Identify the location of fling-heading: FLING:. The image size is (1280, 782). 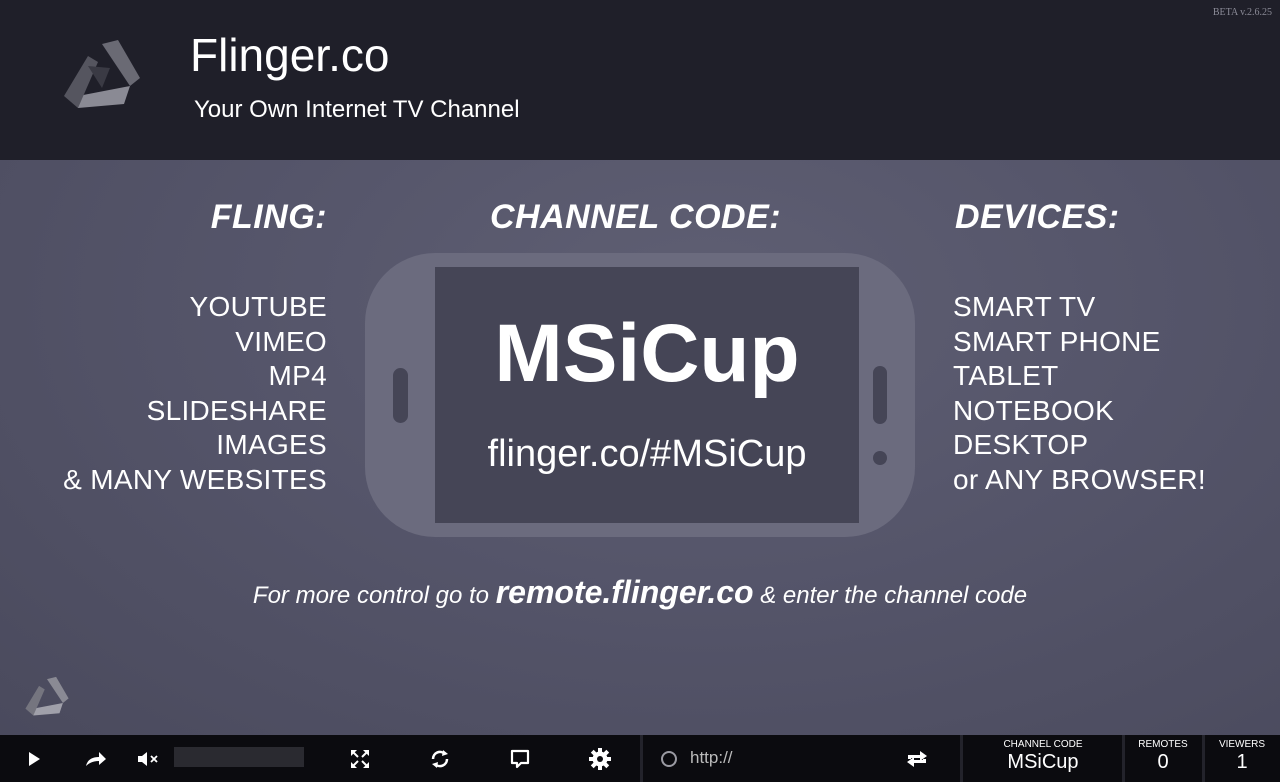
(268, 217).